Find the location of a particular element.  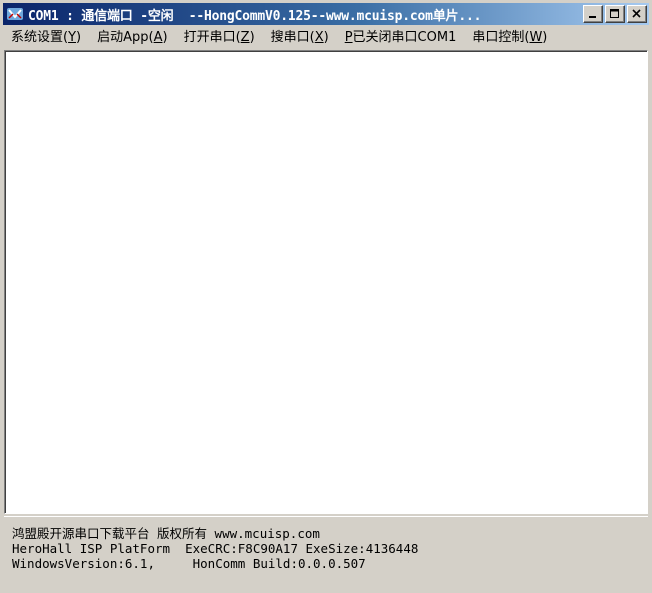

minimize-icon is located at coordinates (592, 17).